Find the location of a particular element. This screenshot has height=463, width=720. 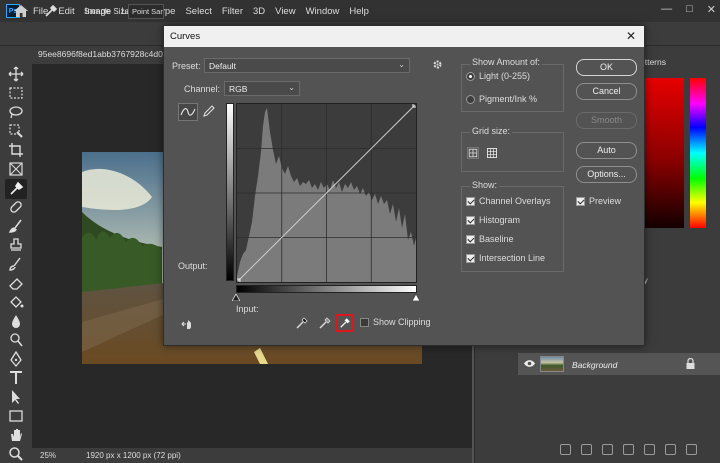

menu-3d: 3D is located at coordinates (259, 11).